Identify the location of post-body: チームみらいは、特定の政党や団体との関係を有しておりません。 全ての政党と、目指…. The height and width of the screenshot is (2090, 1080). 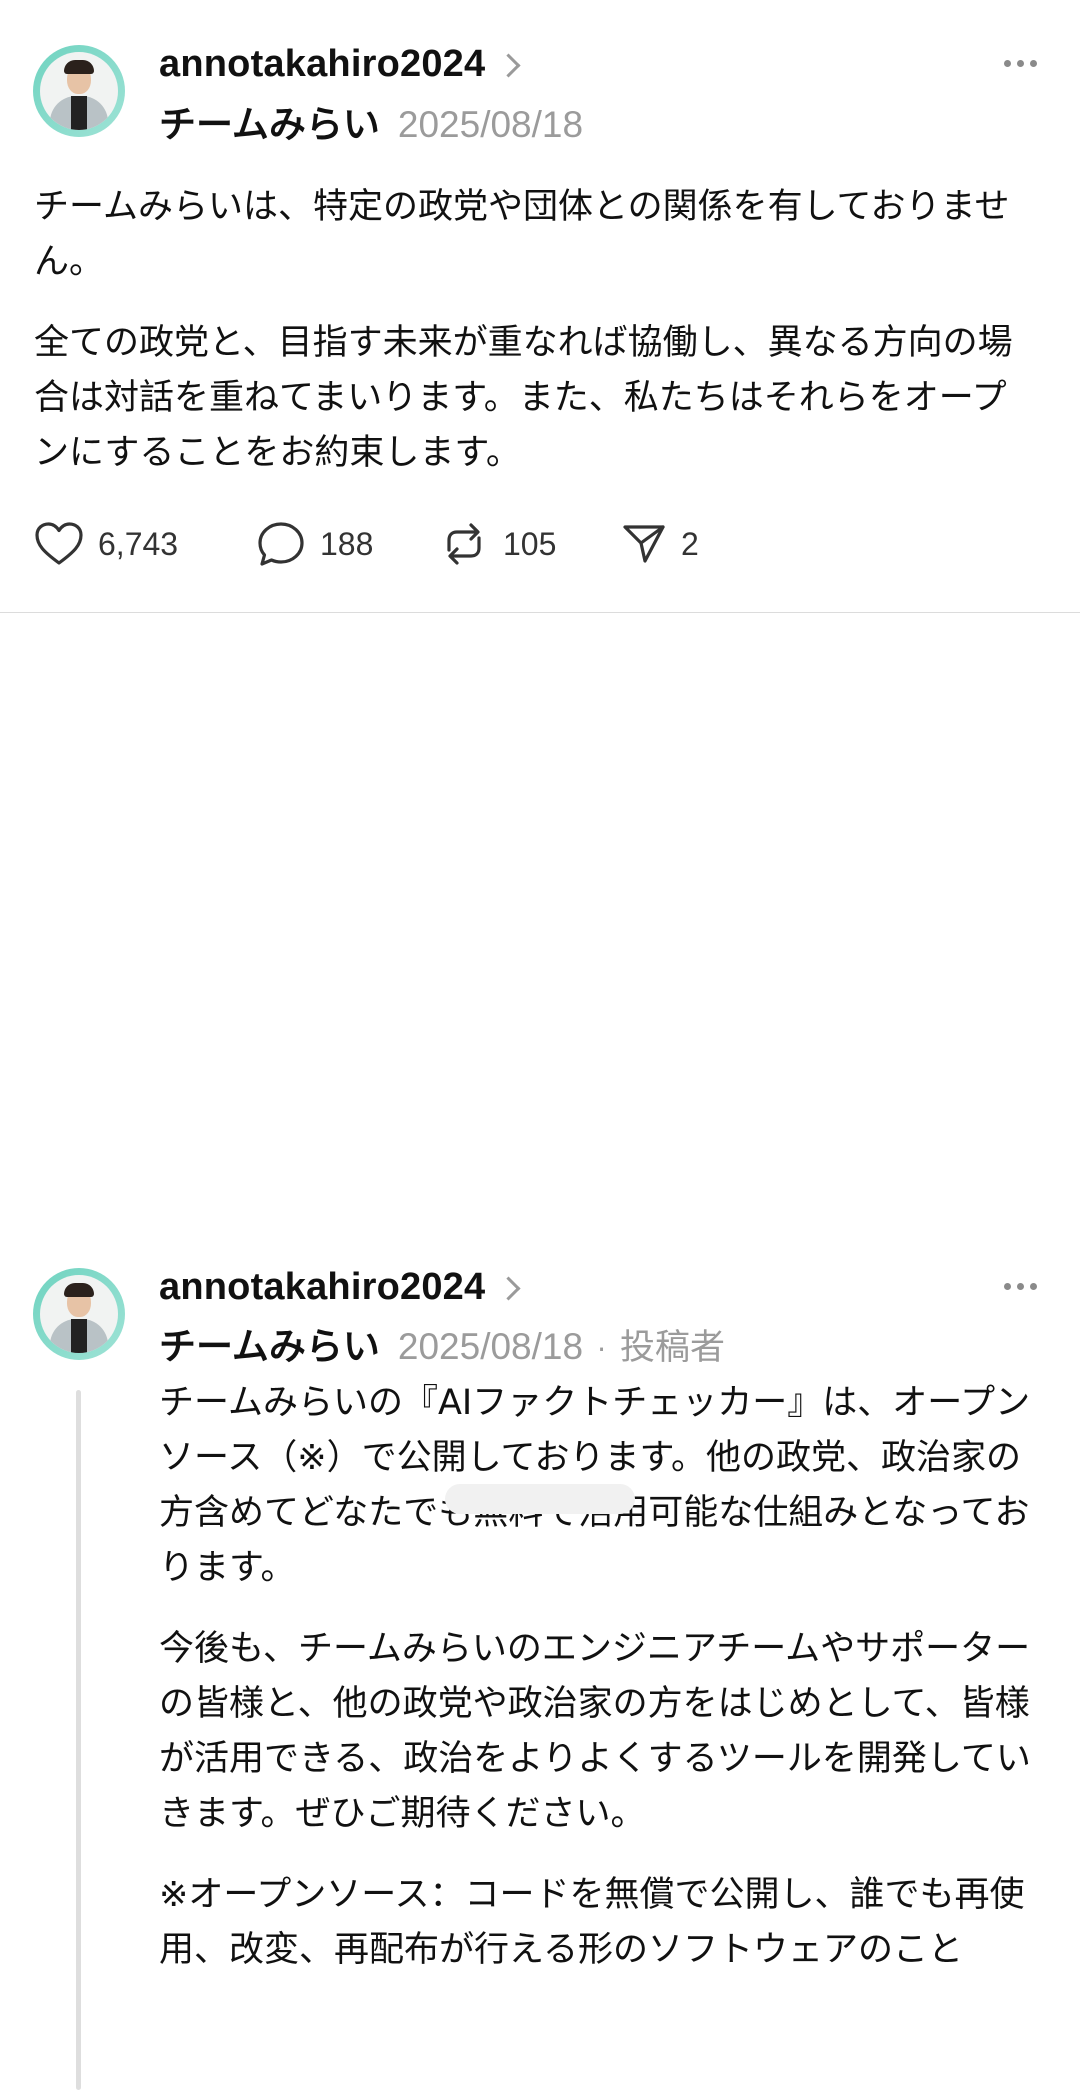
(529, 330).